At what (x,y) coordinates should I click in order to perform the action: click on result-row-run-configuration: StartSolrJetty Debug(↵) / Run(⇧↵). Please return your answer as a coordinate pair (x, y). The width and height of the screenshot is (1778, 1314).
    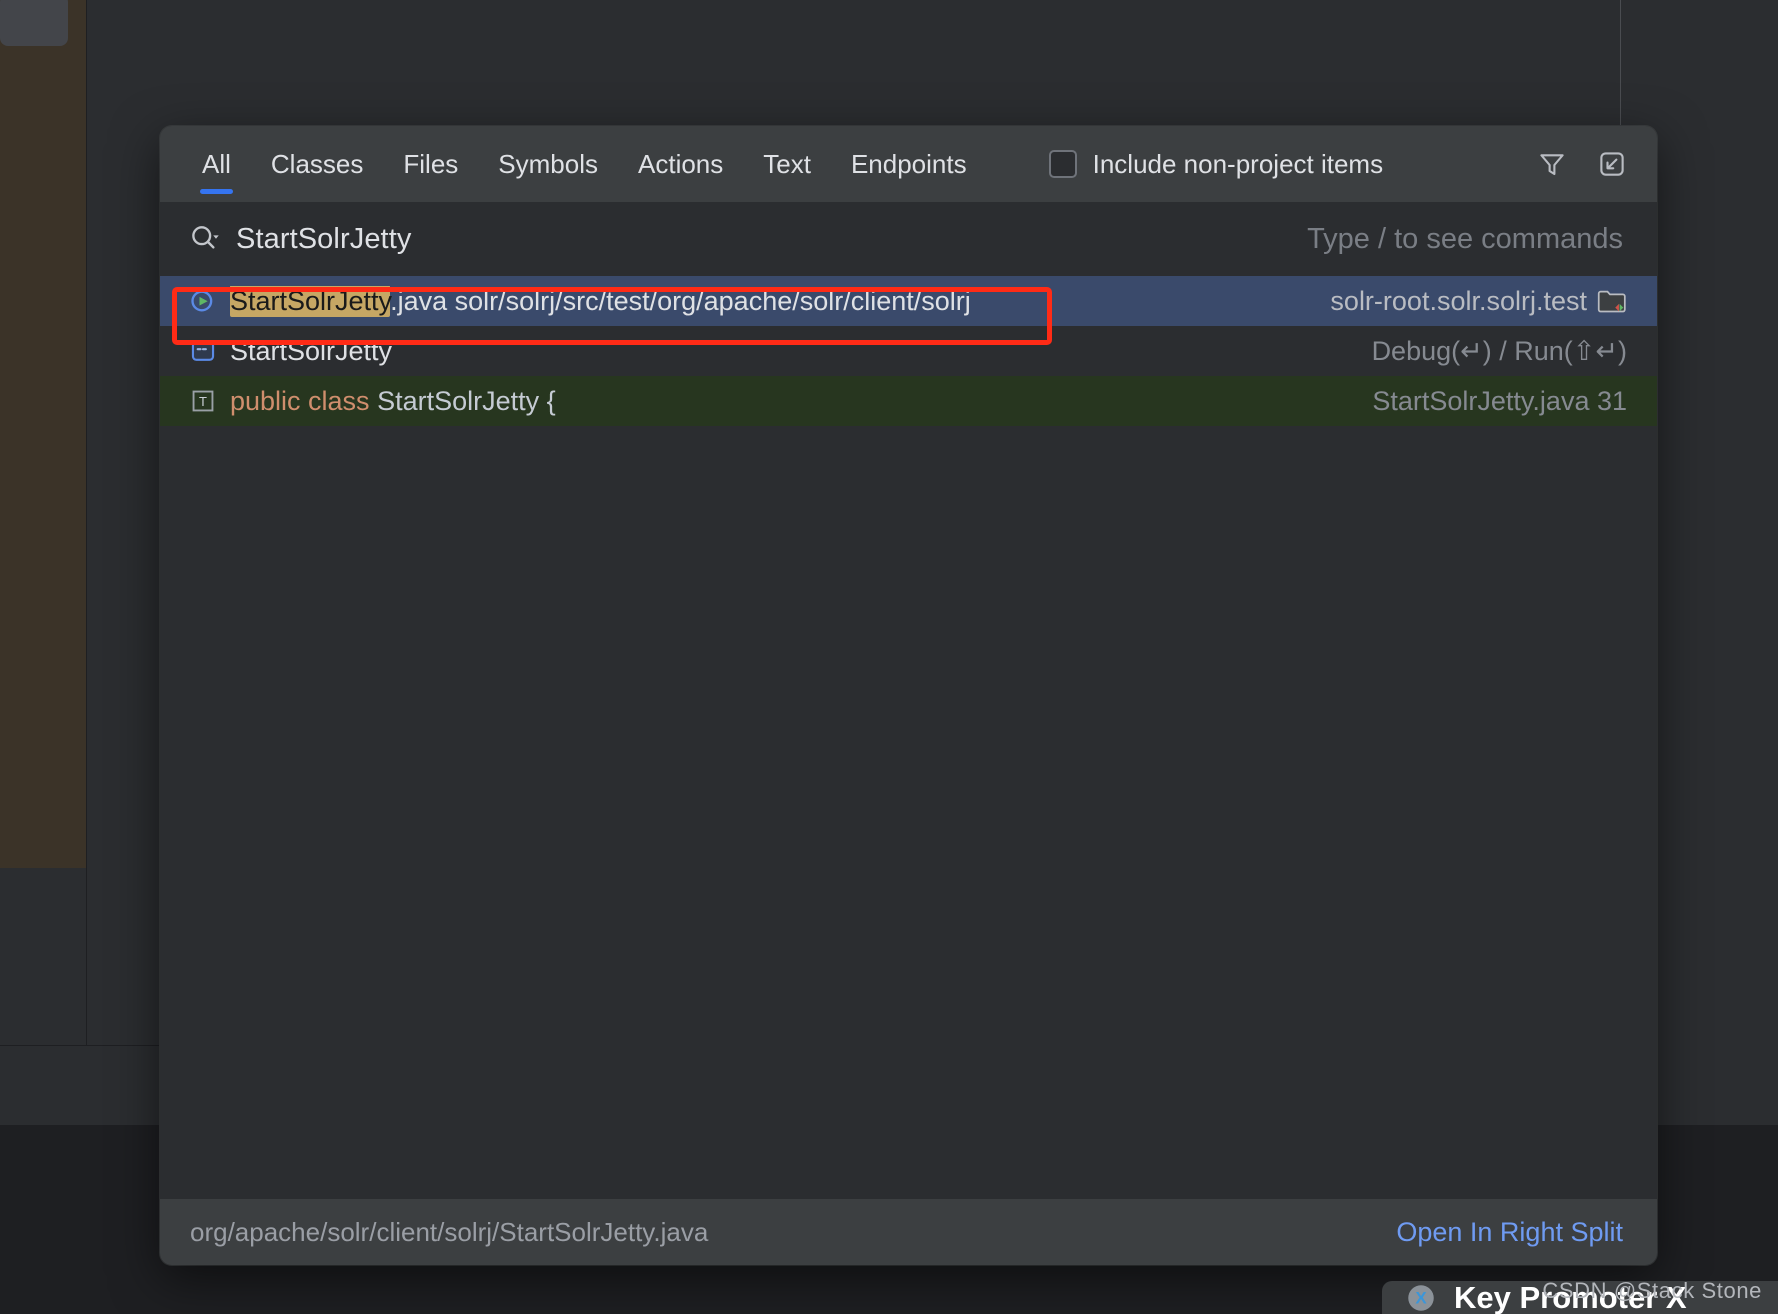
    Looking at the image, I should click on (908, 351).